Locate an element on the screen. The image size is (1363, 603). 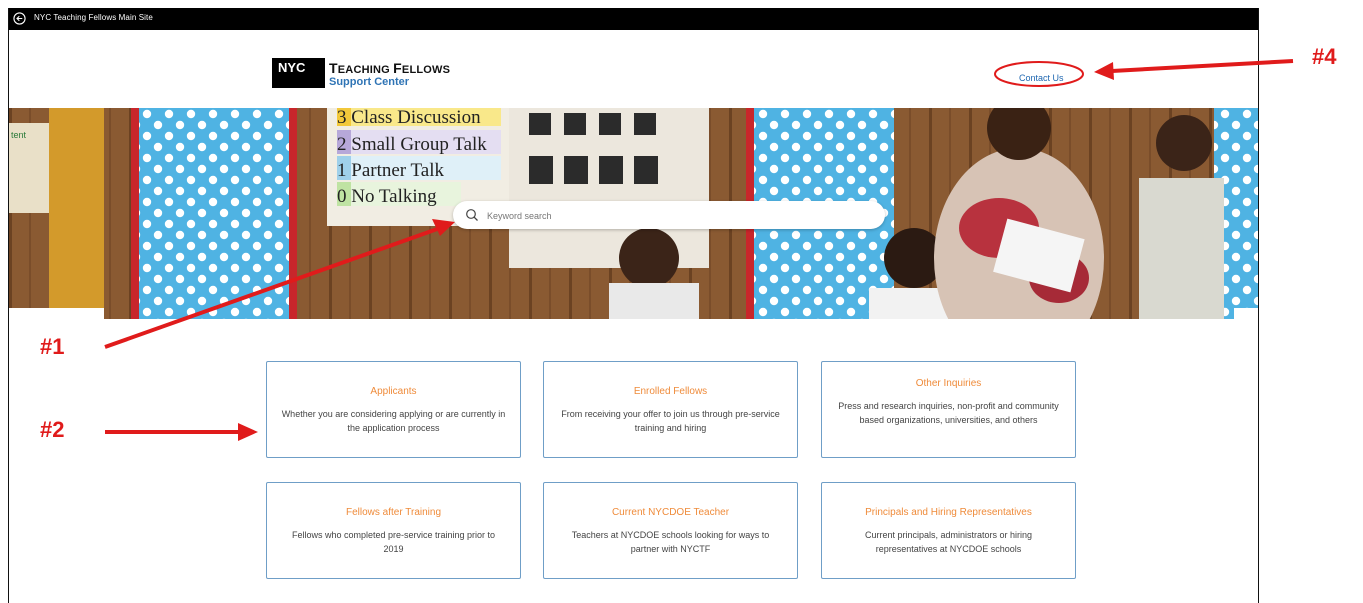
annotation-1: #1 is located at coordinates (52, 346).